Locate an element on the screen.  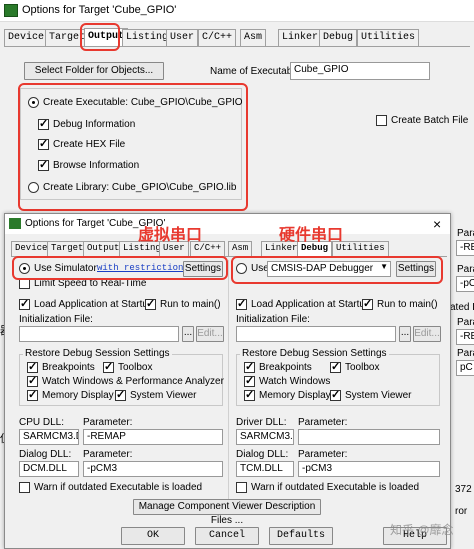
right-load-app-label: Load Application at Startup is located at coordinates (311, 305).